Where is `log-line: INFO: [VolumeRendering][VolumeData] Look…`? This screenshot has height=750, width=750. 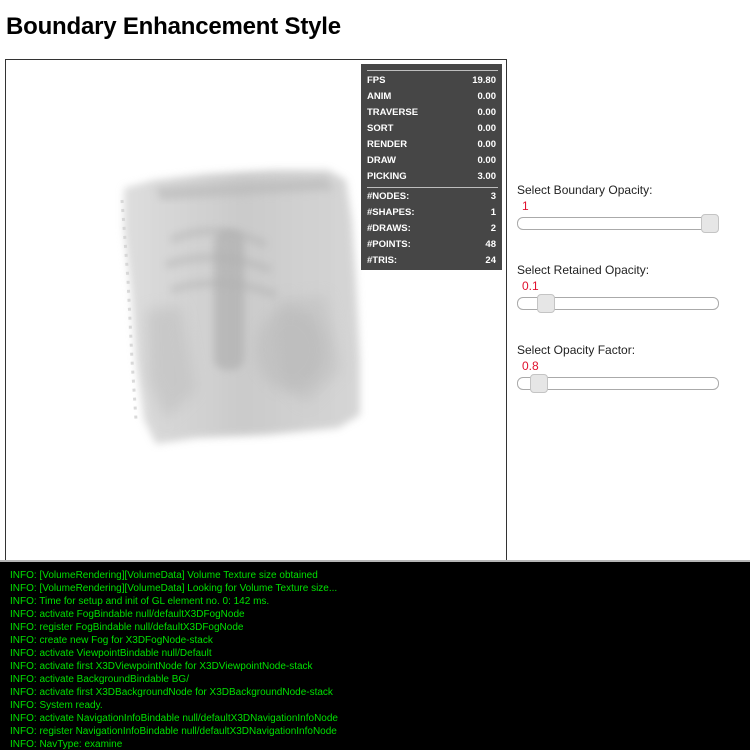 log-line: INFO: [VolumeRendering][VolumeData] Look… is located at coordinates (174, 588).